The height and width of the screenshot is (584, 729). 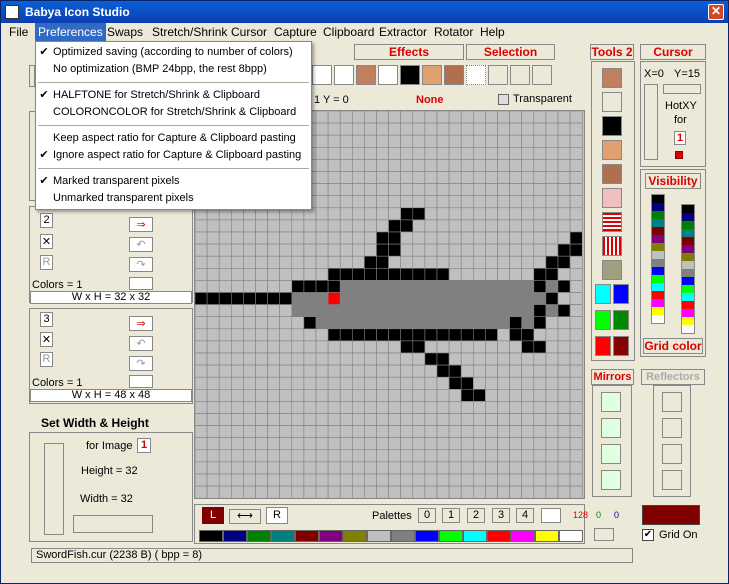 What do you see at coordinates (46, 241) in the screenshot?
I see `image2-clear-icon: ✕` at bounding box center [46, 241].